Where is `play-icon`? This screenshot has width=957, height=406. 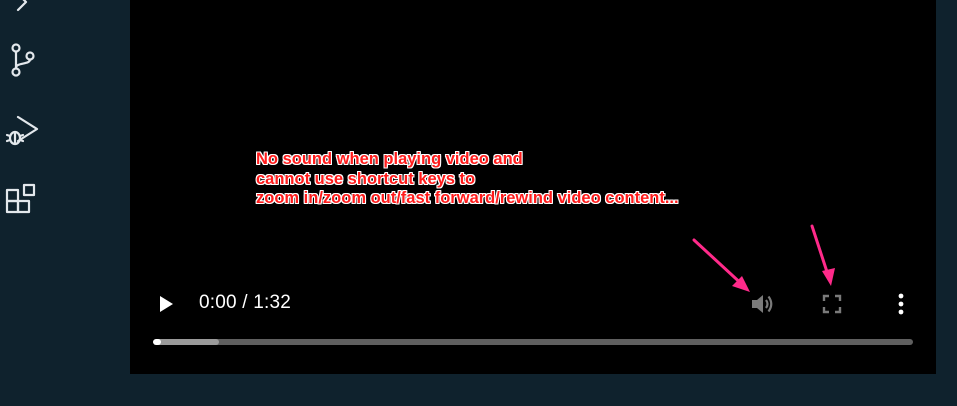 play-icon is located at coordinates (166, 304).